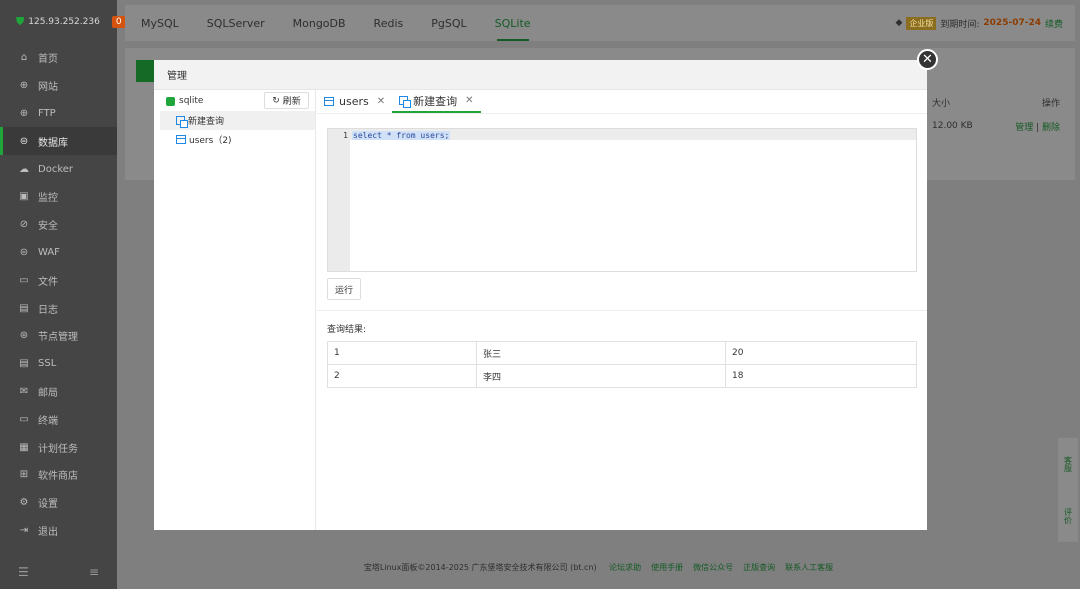  What do you see at coordinates (48, 421) in the screenshot?
I see `sidebar-item-label: 终端` at bounding box center [48, 421].